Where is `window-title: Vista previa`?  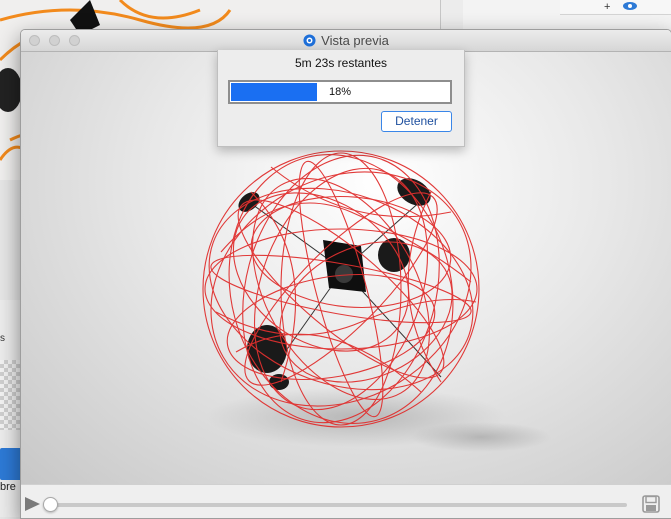
window-title: Vista previa is located at coordinates (355, 40).